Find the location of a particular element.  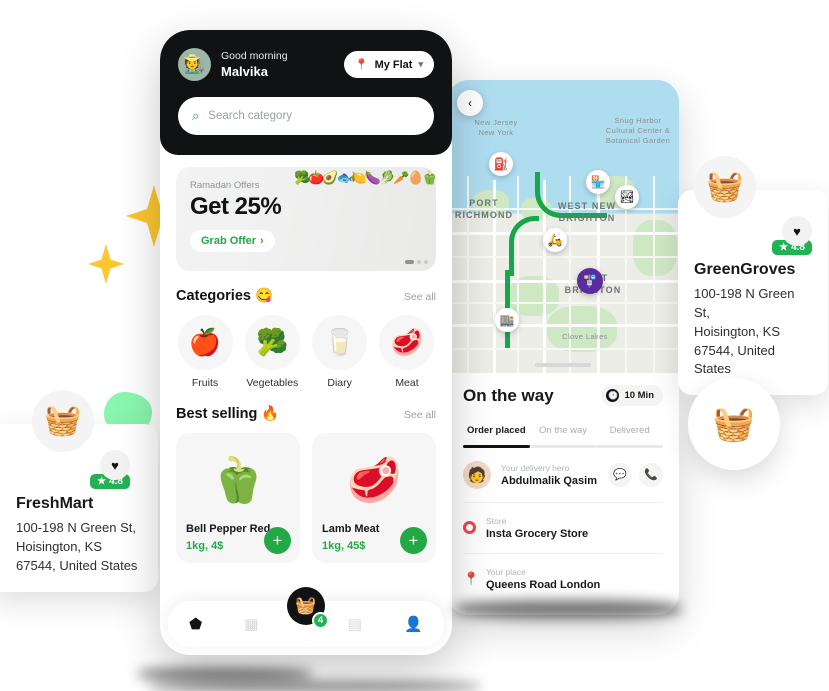

emoji-icon: 🔥 is located at coordinates (270, 414).